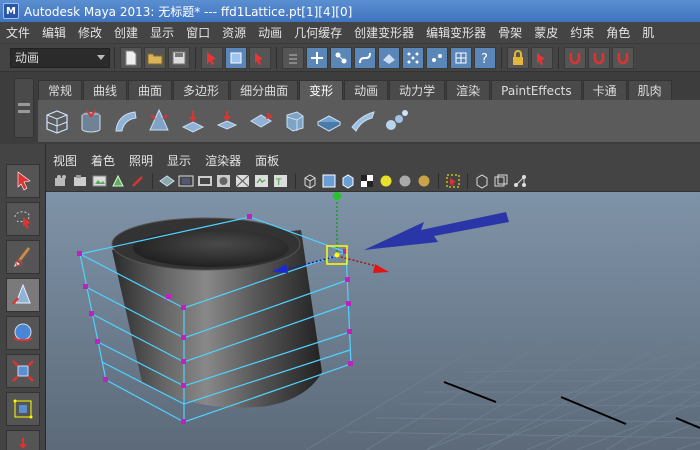  Describe the element at coordinates (518, 57) in the screenshot. I see `lock-selection-icon` at that location.